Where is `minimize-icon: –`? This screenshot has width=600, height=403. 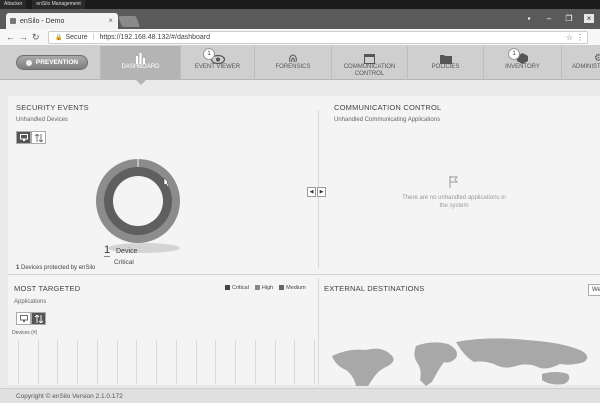
minimize-icon: – is located at coordinates (549, 18).